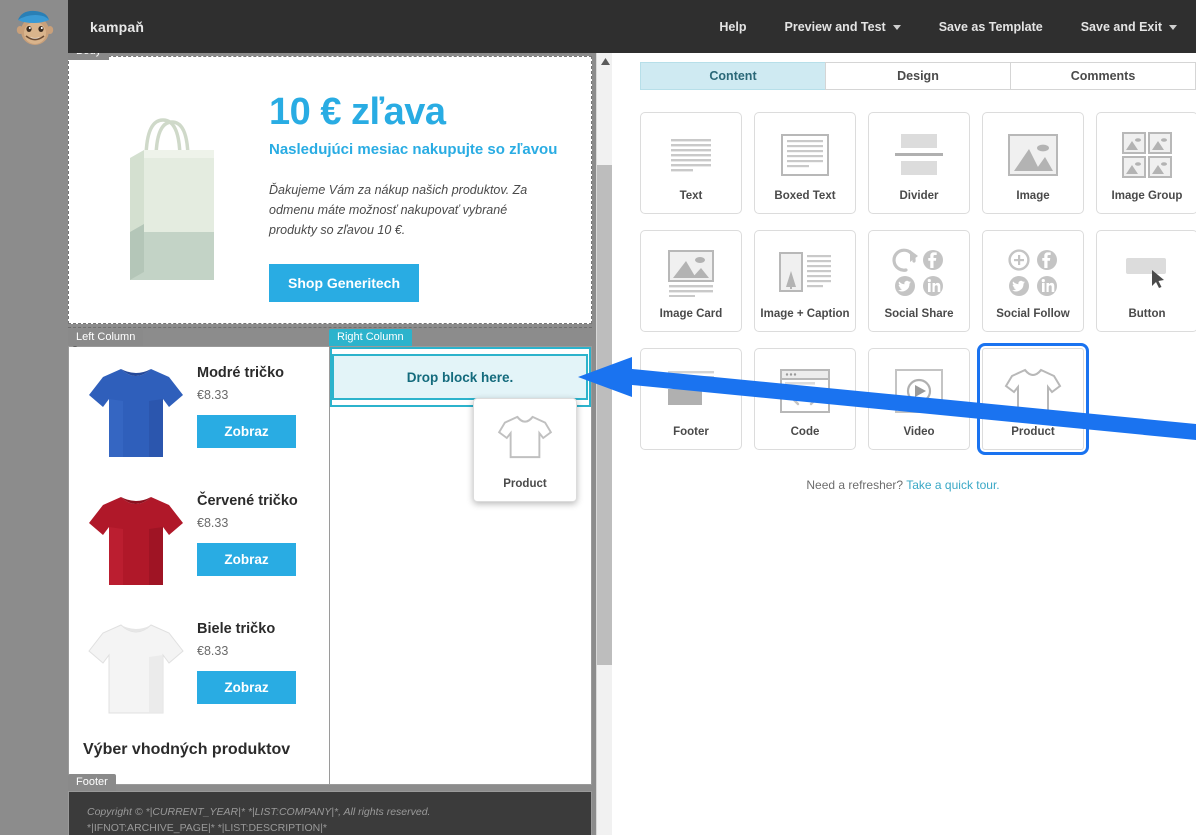 The image size is (1196, 835). Describe the element at coordinates (604, 415) in the screenshot. I see `scrollbar-thumb` at that location.